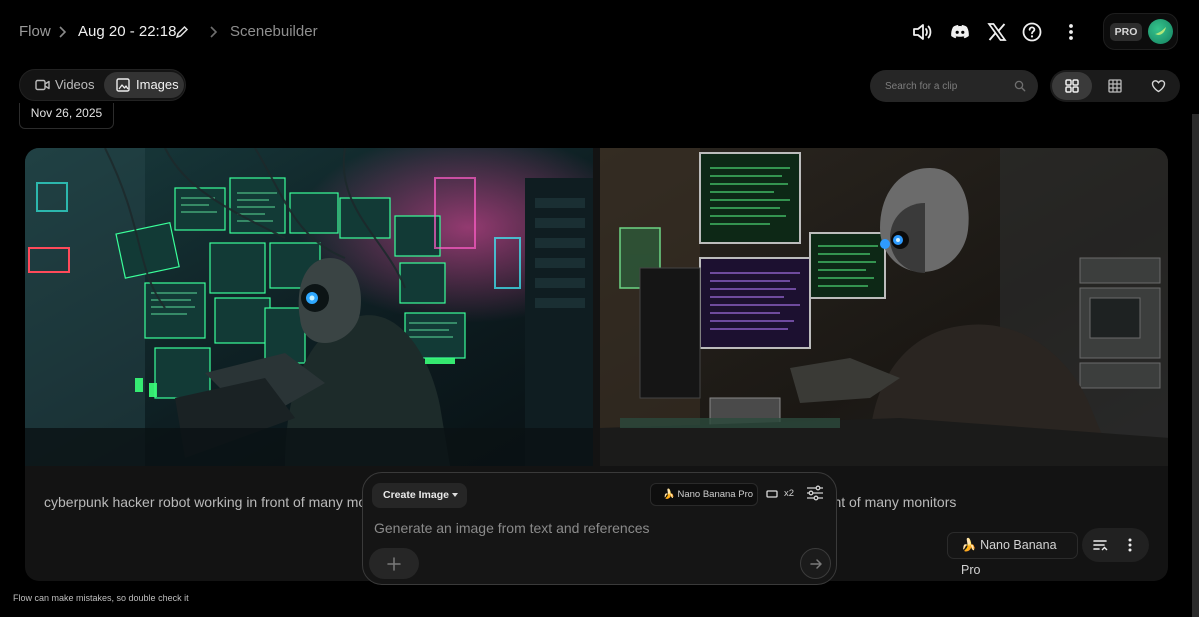  I want to click on edit-icon, so click(182, 32).